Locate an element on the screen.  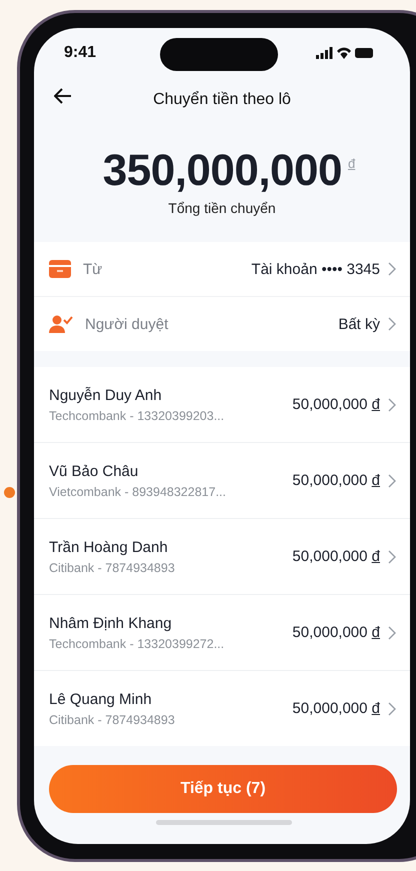
status-time: 9:41 is located at coordinates (80, 53).